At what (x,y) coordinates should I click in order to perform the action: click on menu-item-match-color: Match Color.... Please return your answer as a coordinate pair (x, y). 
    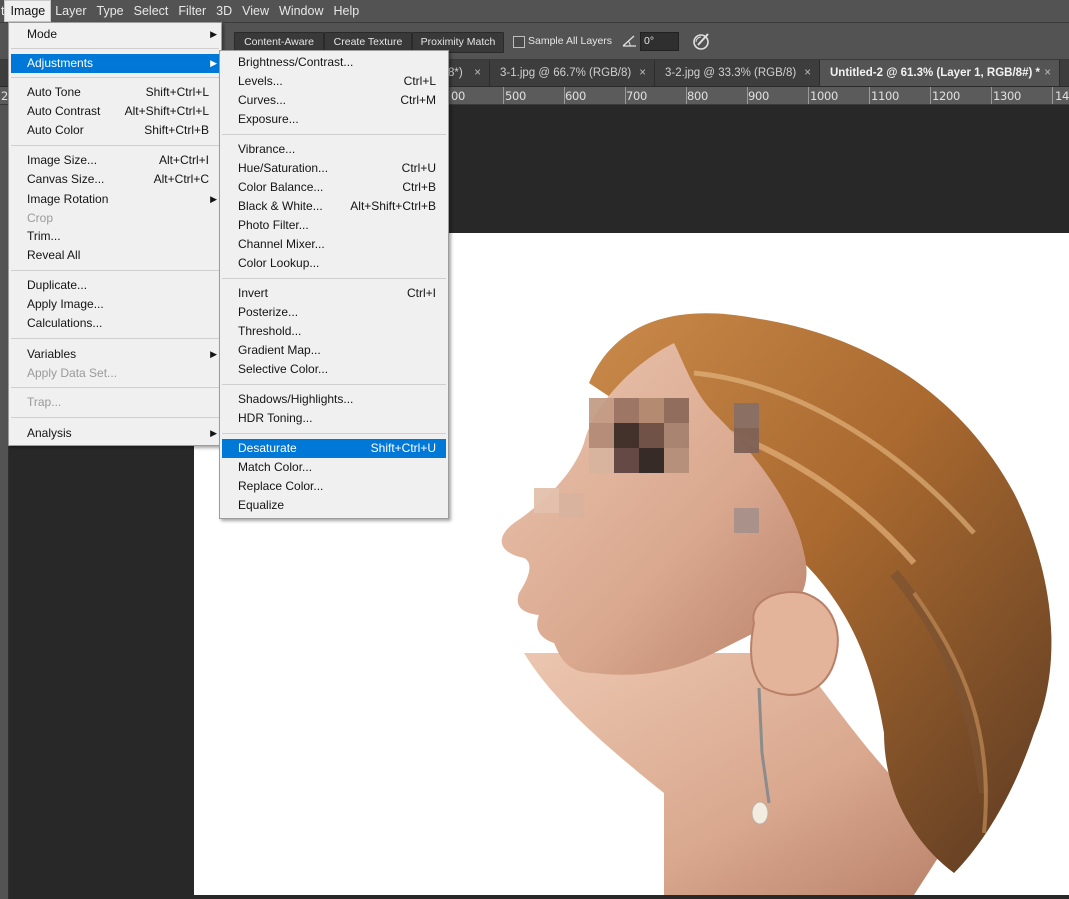
    Looking at the image, I should click on (334, 467).